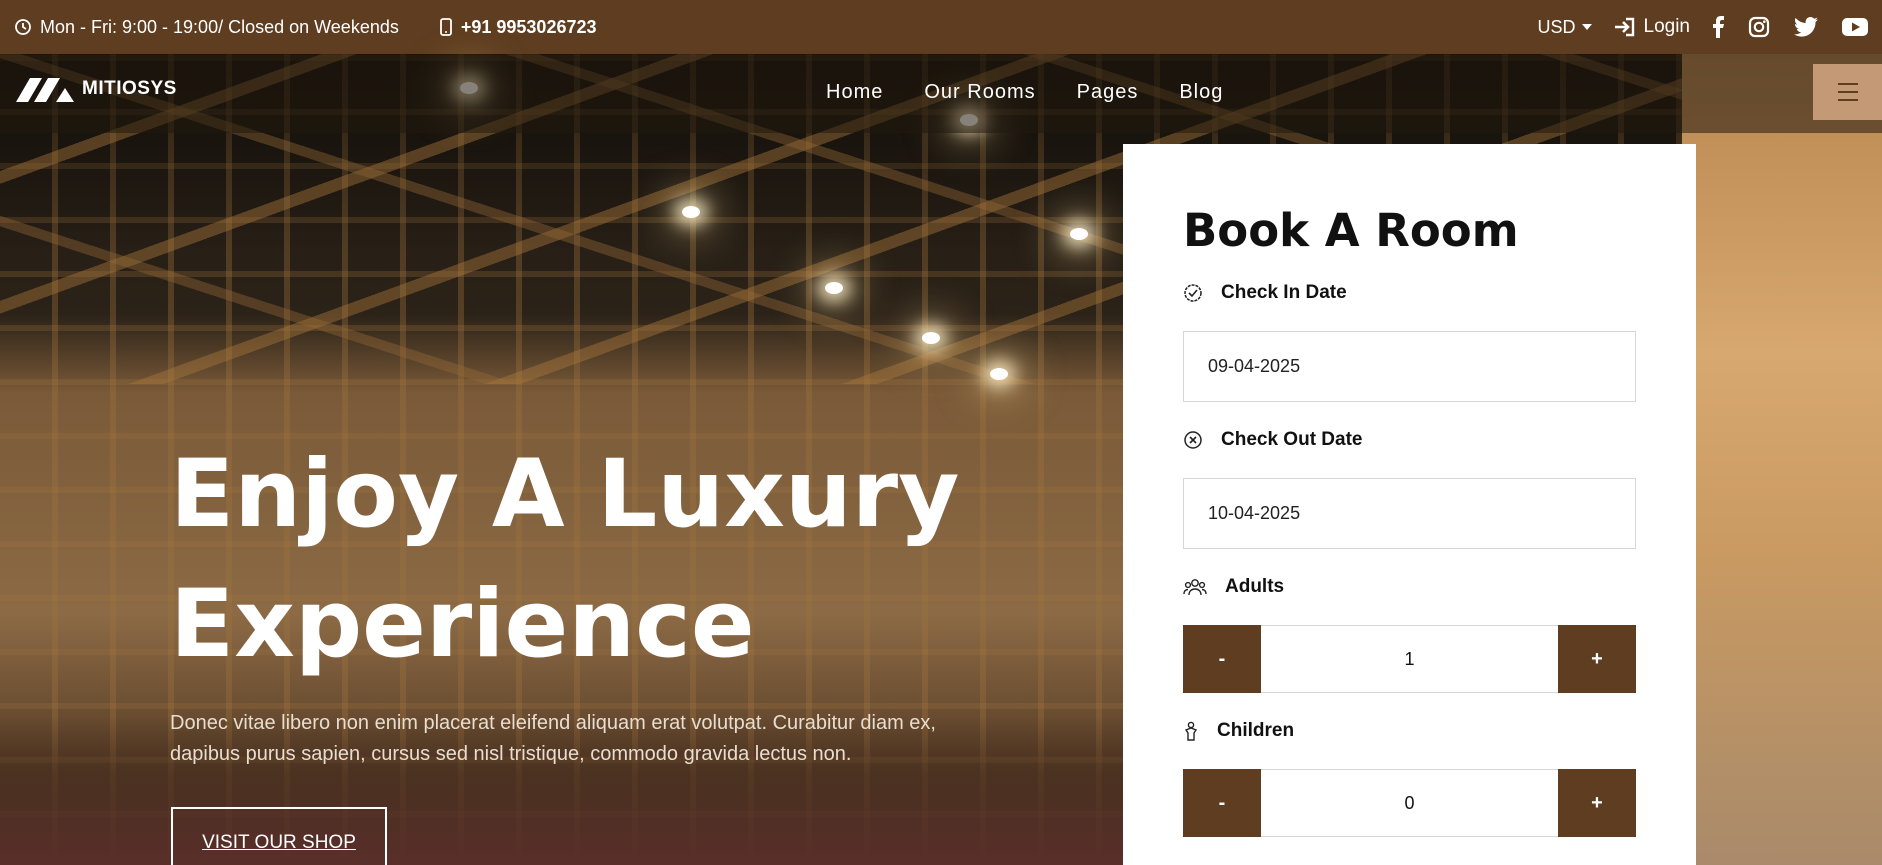  What do you see at coordinates (279, 836) in the screenshot?
I see `visit-shop-button: VISIT OUR SHOP` at bounding box center [279, 836].